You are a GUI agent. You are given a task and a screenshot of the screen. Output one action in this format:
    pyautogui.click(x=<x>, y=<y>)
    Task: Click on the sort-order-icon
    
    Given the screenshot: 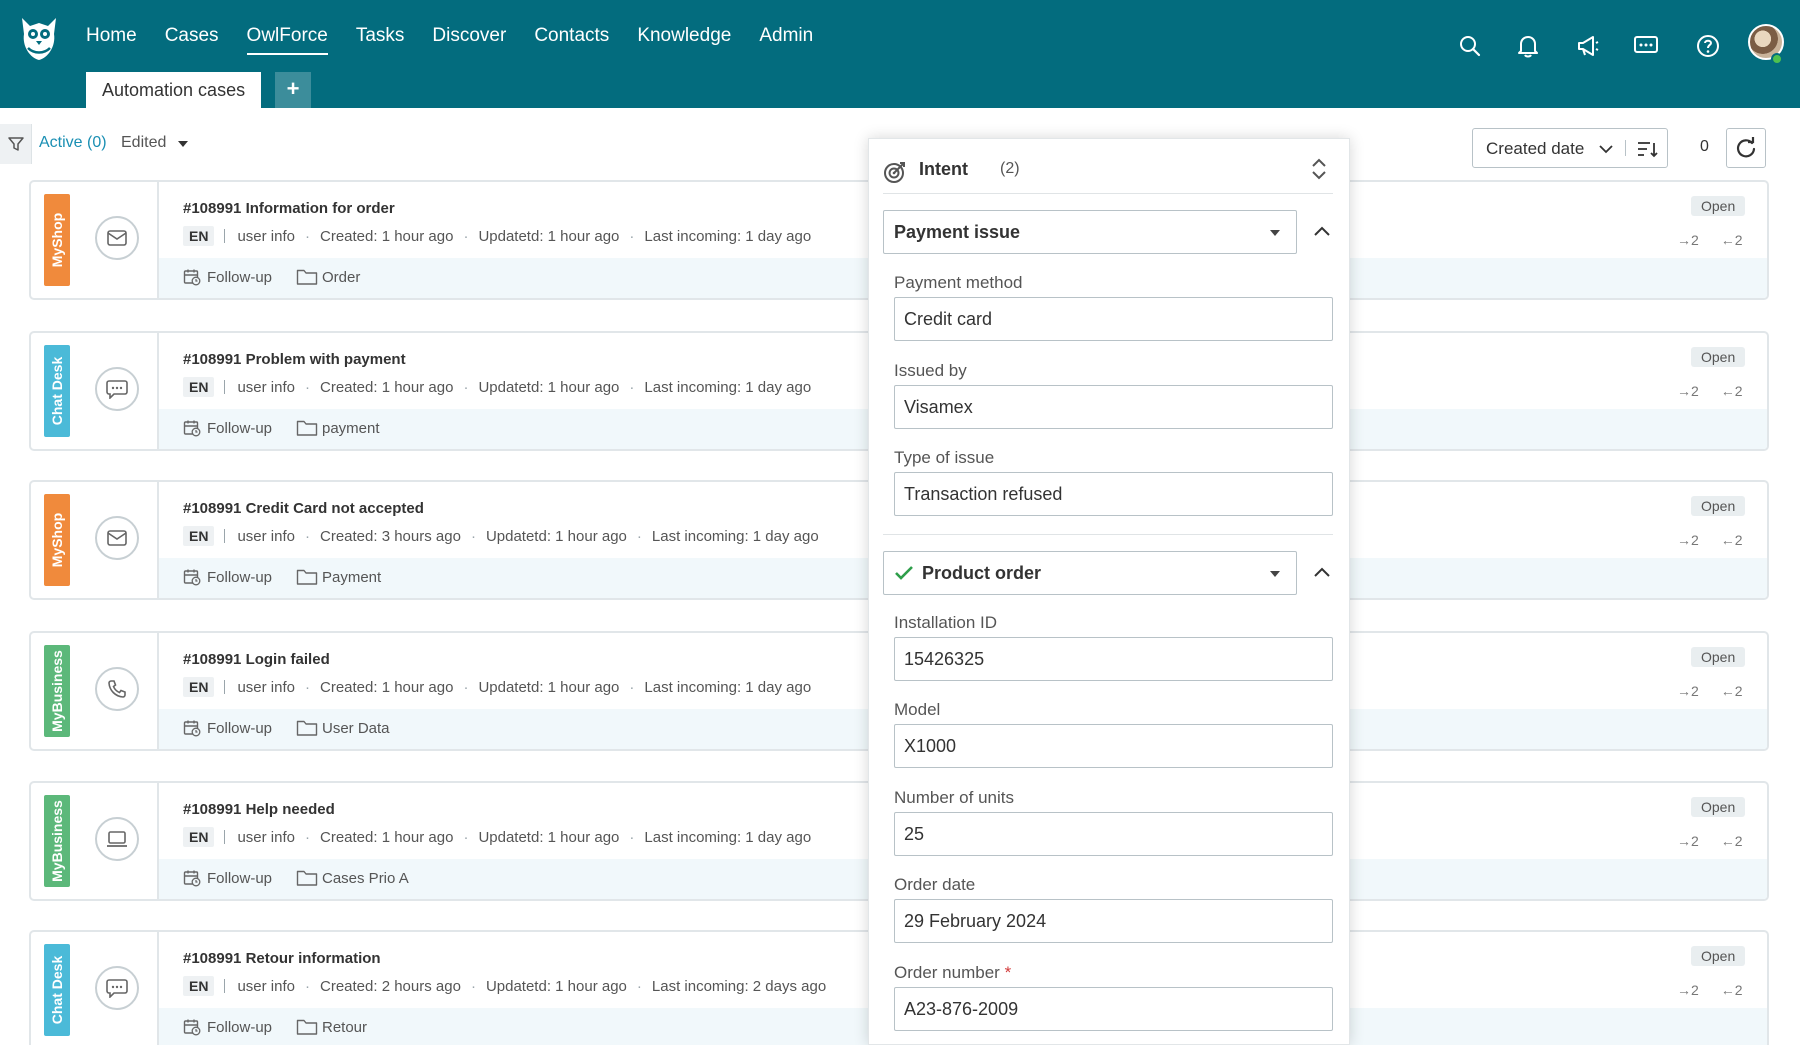 What is the action you would take?
    pyautogui.click(x=1647, y=149)
    